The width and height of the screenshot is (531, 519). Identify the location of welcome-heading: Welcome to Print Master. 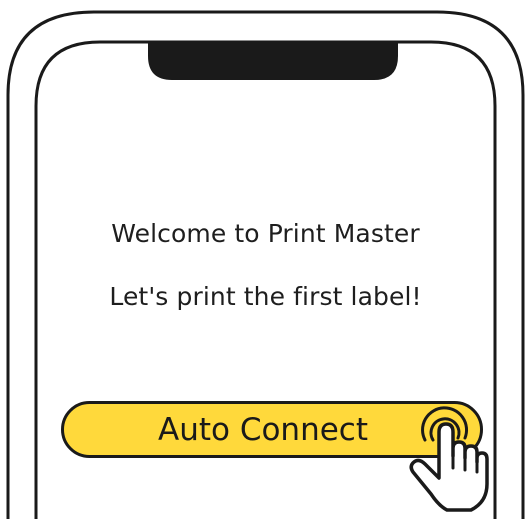
(265, 233).